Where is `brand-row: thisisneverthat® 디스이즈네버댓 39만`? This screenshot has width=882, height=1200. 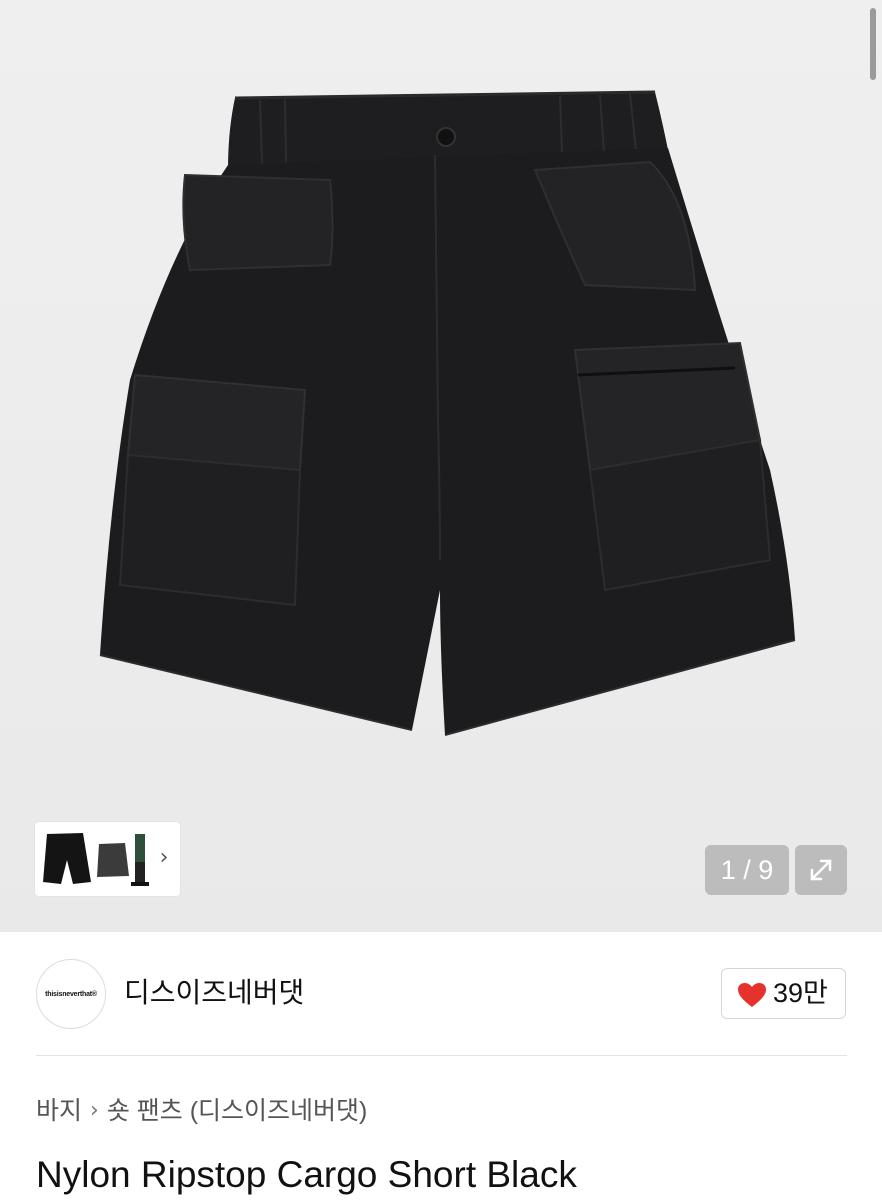
brand-row: thisisneverthat® 디스이즈네버댓 39만 is located at coordinates (441, 995).